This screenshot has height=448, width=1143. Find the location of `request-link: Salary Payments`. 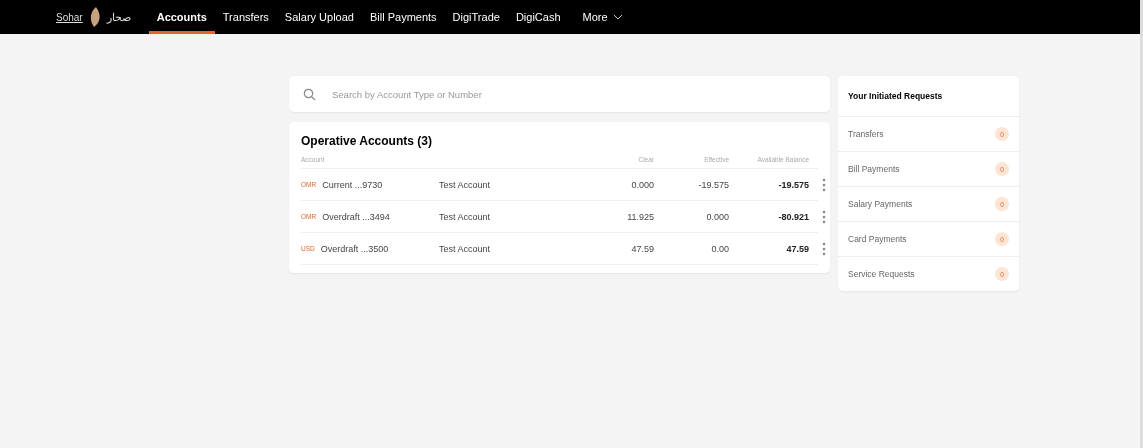

request-link: Salary Payments is located at coordinates (880, 204).